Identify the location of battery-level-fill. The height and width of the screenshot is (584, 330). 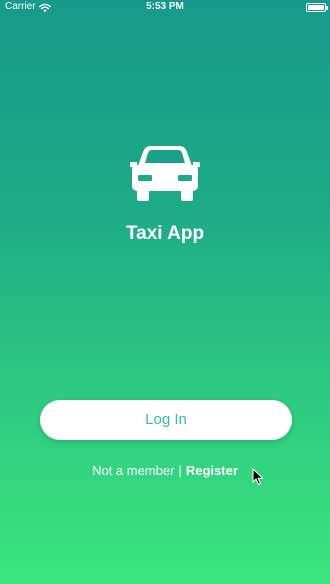
(316, 7).